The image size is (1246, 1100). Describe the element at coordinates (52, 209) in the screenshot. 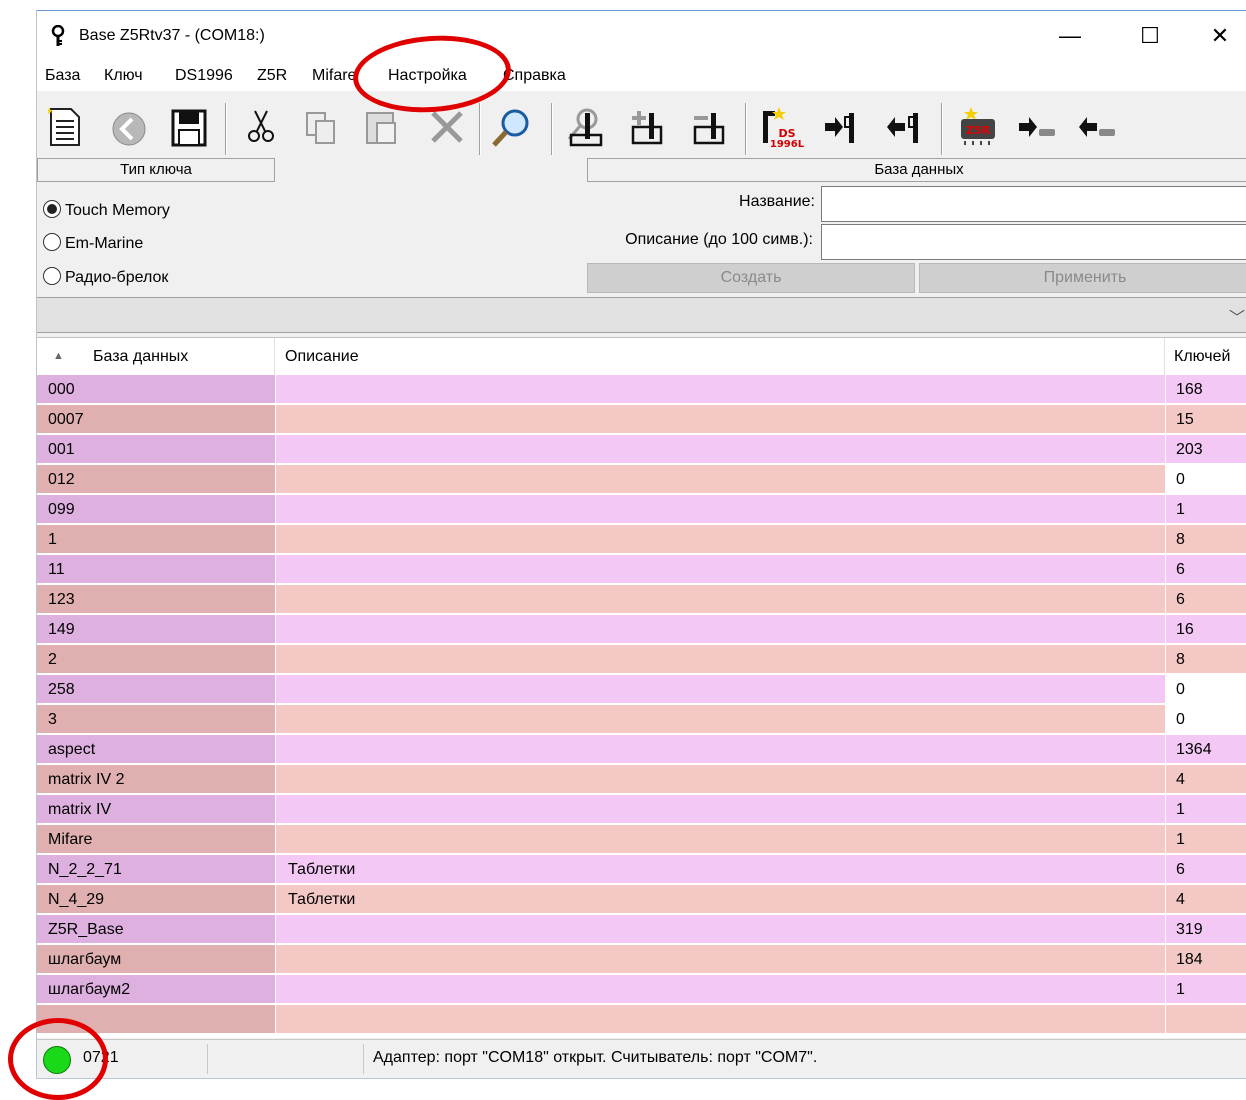

I see `radio-dot-selected` at that location.